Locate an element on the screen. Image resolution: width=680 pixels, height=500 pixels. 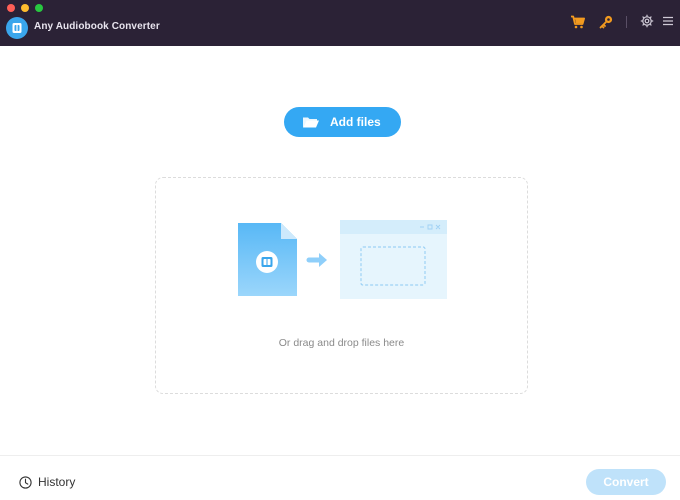
app-logo is located at coordinates (17, 28).